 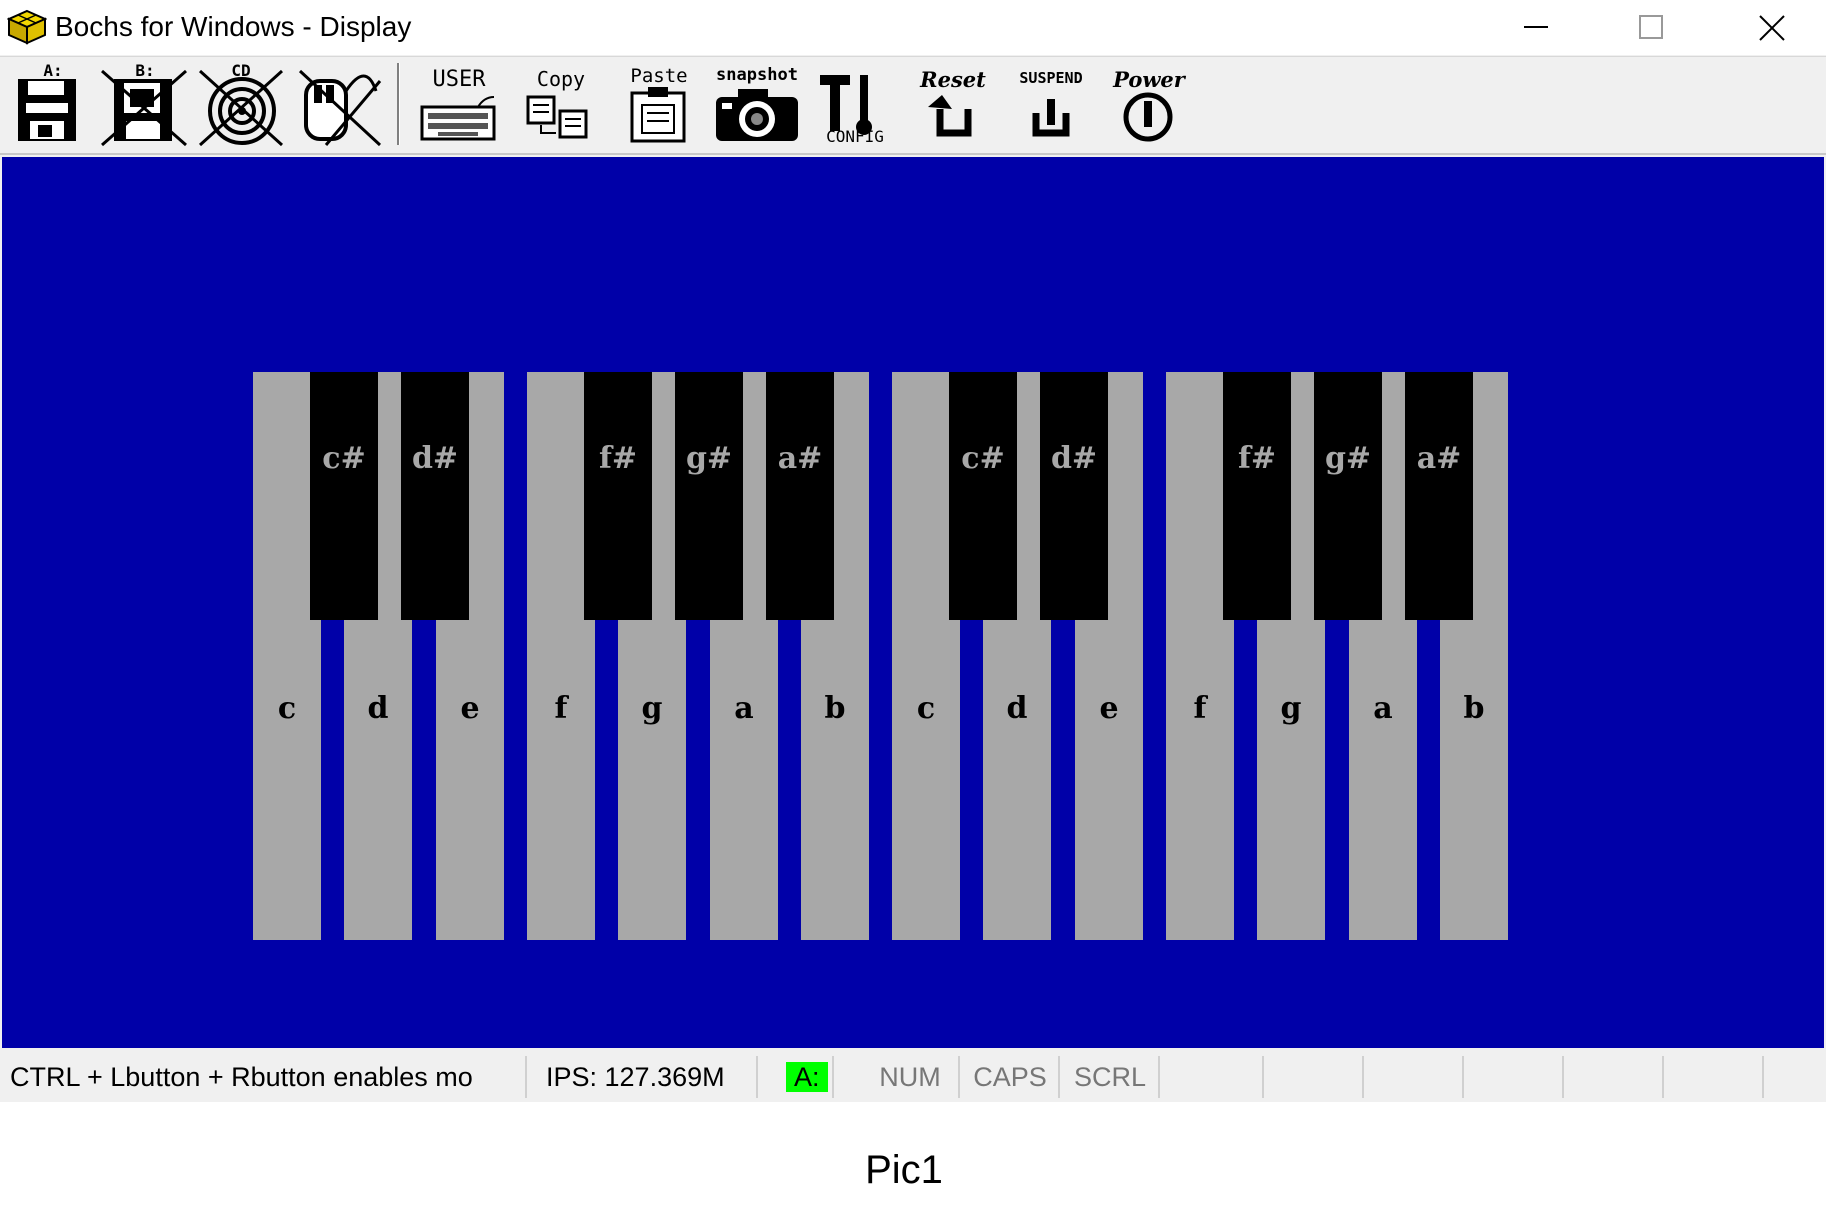 I want to click on snapshot-button: snapshot, so click(x=757, y=104).